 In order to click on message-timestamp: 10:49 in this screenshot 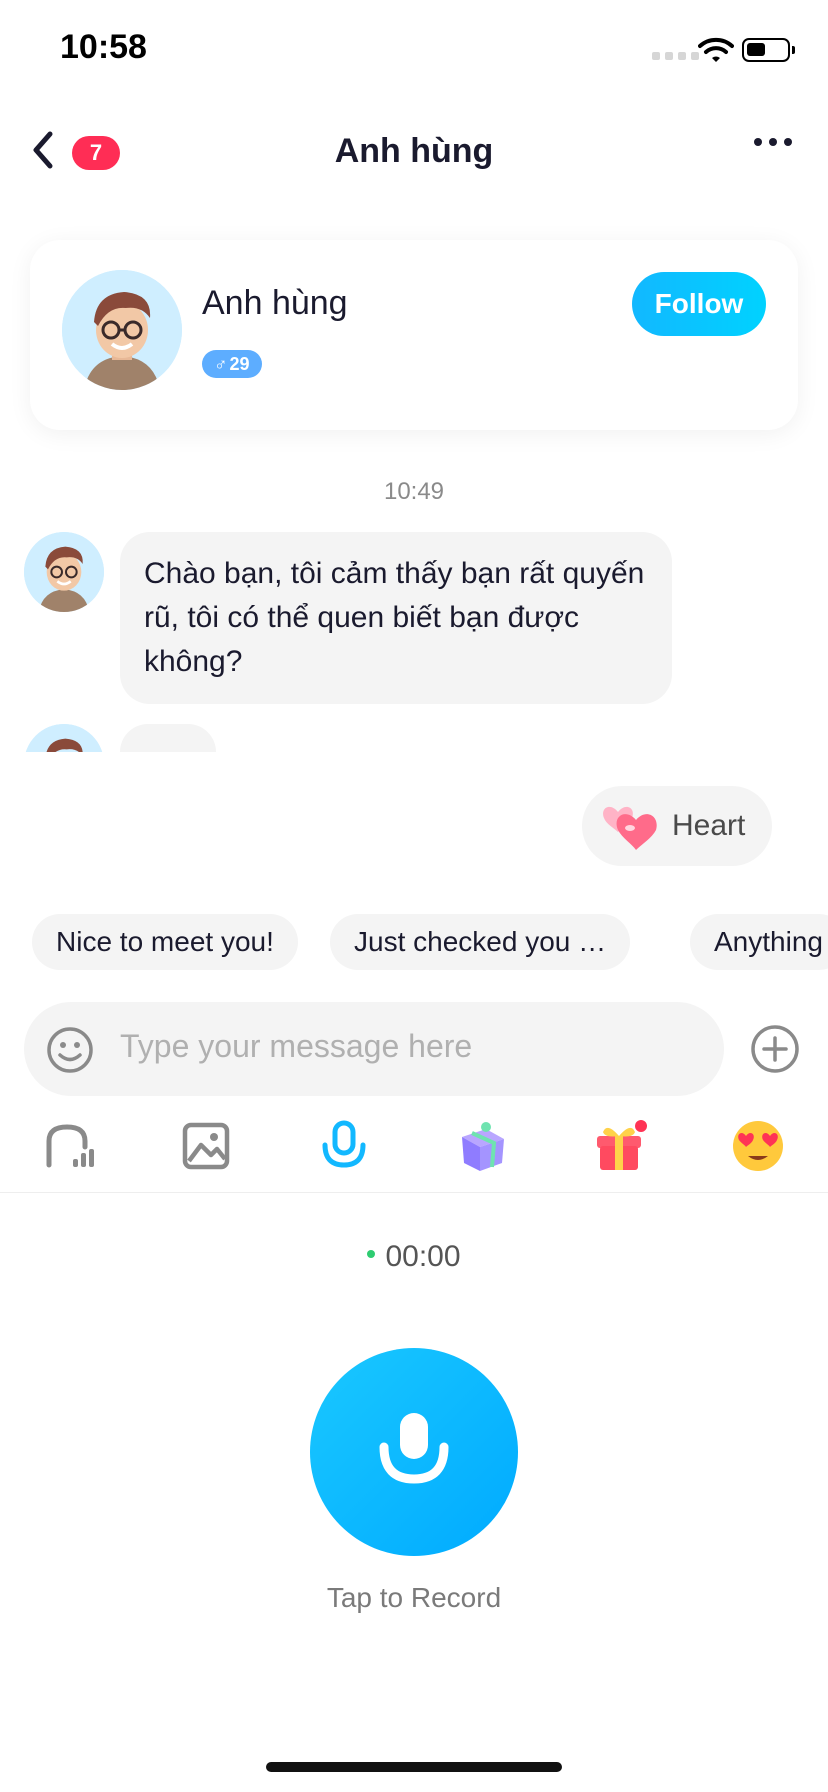, I will do `click(414, 491)`.